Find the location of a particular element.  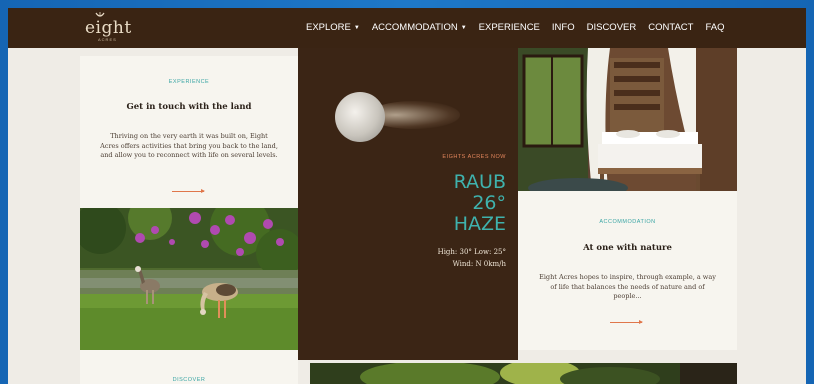

weather-temperature: 26° is located at coordinates (489, 203).